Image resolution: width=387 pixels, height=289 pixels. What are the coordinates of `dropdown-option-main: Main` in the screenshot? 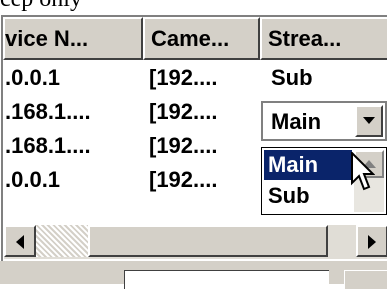 It's located at (308, 165).